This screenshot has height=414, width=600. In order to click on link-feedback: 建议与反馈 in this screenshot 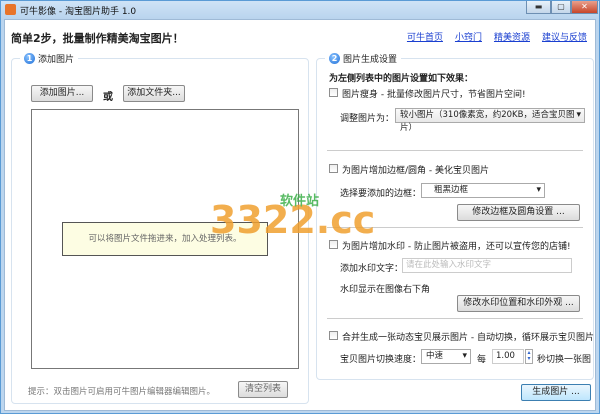, I will do `click(564, 36)`.